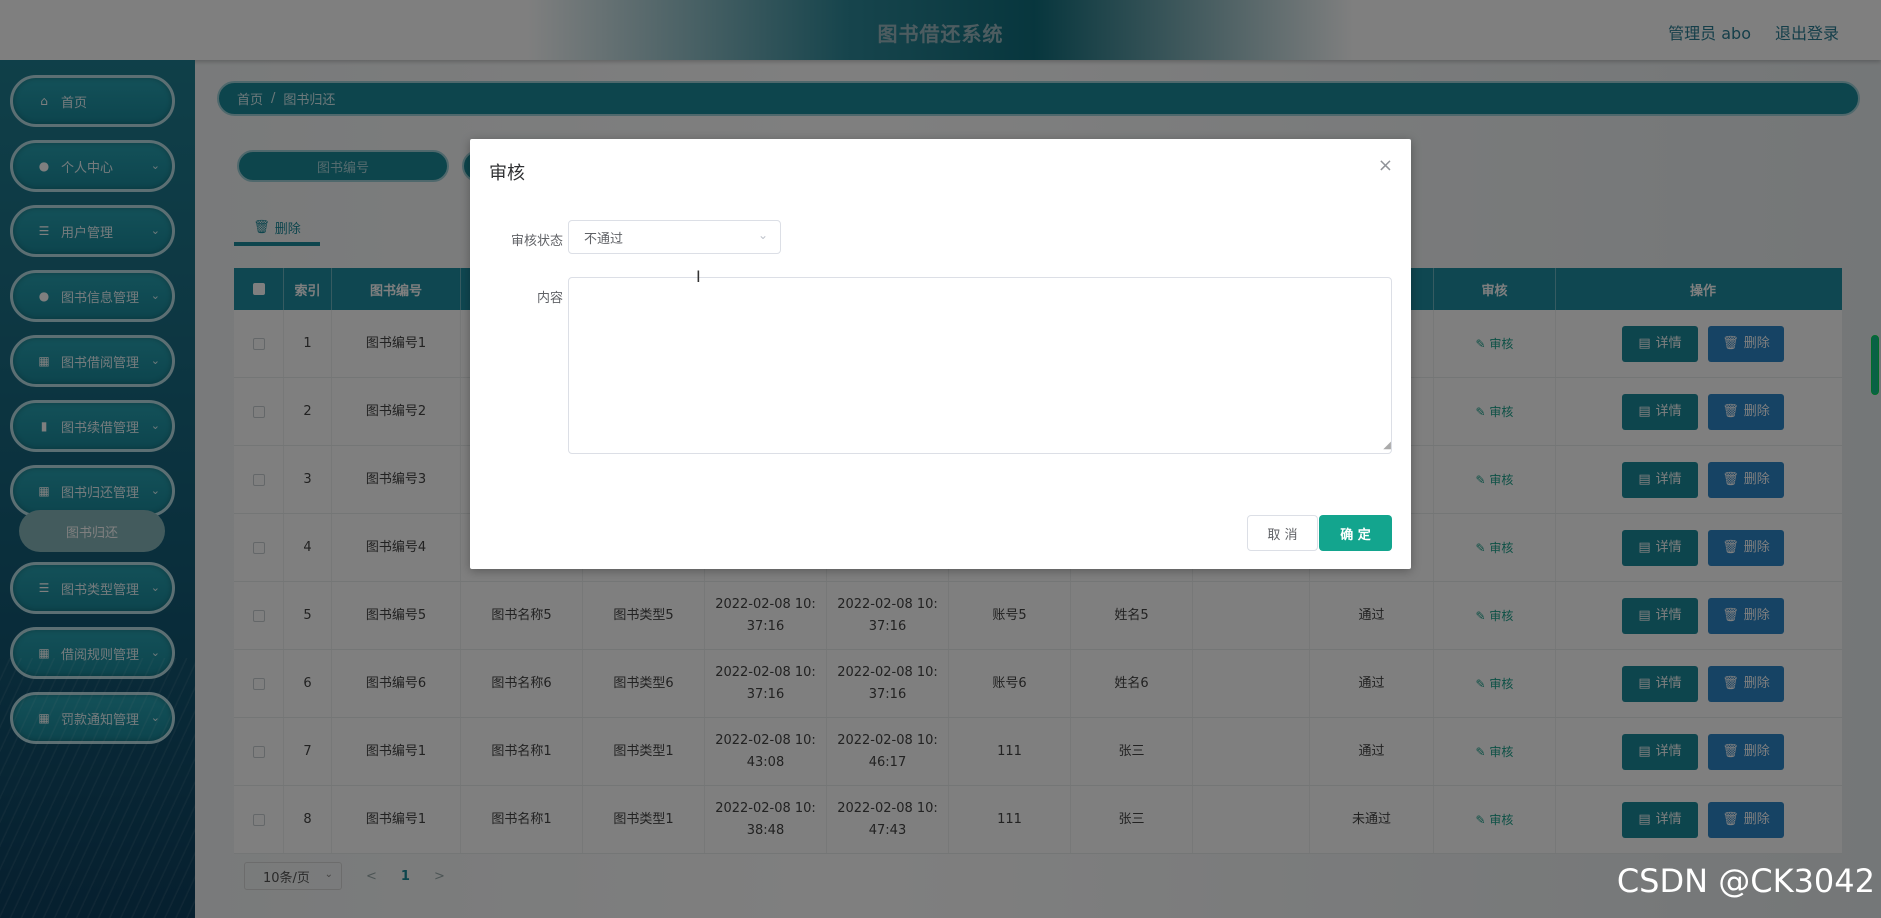  What do you see at coordinates (536, 241) in the screenshot?
I see `audit-status-label: 审核状态` at bounding box center [536, 241].